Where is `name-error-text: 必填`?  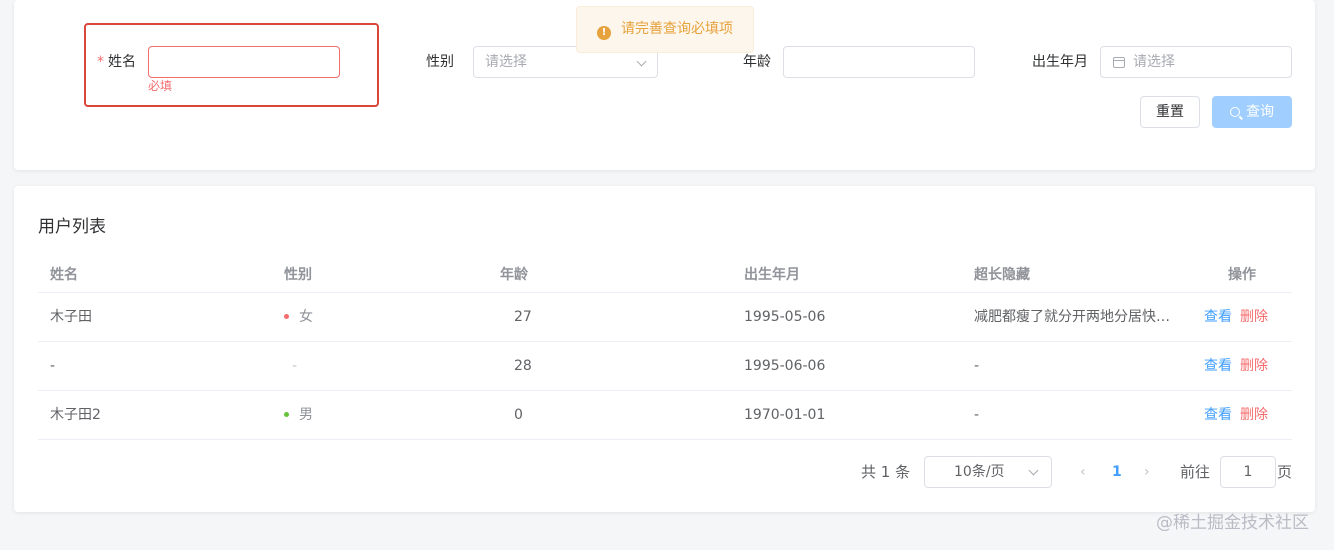
name-error-text: 必填 is located at coordinates (160, 86).